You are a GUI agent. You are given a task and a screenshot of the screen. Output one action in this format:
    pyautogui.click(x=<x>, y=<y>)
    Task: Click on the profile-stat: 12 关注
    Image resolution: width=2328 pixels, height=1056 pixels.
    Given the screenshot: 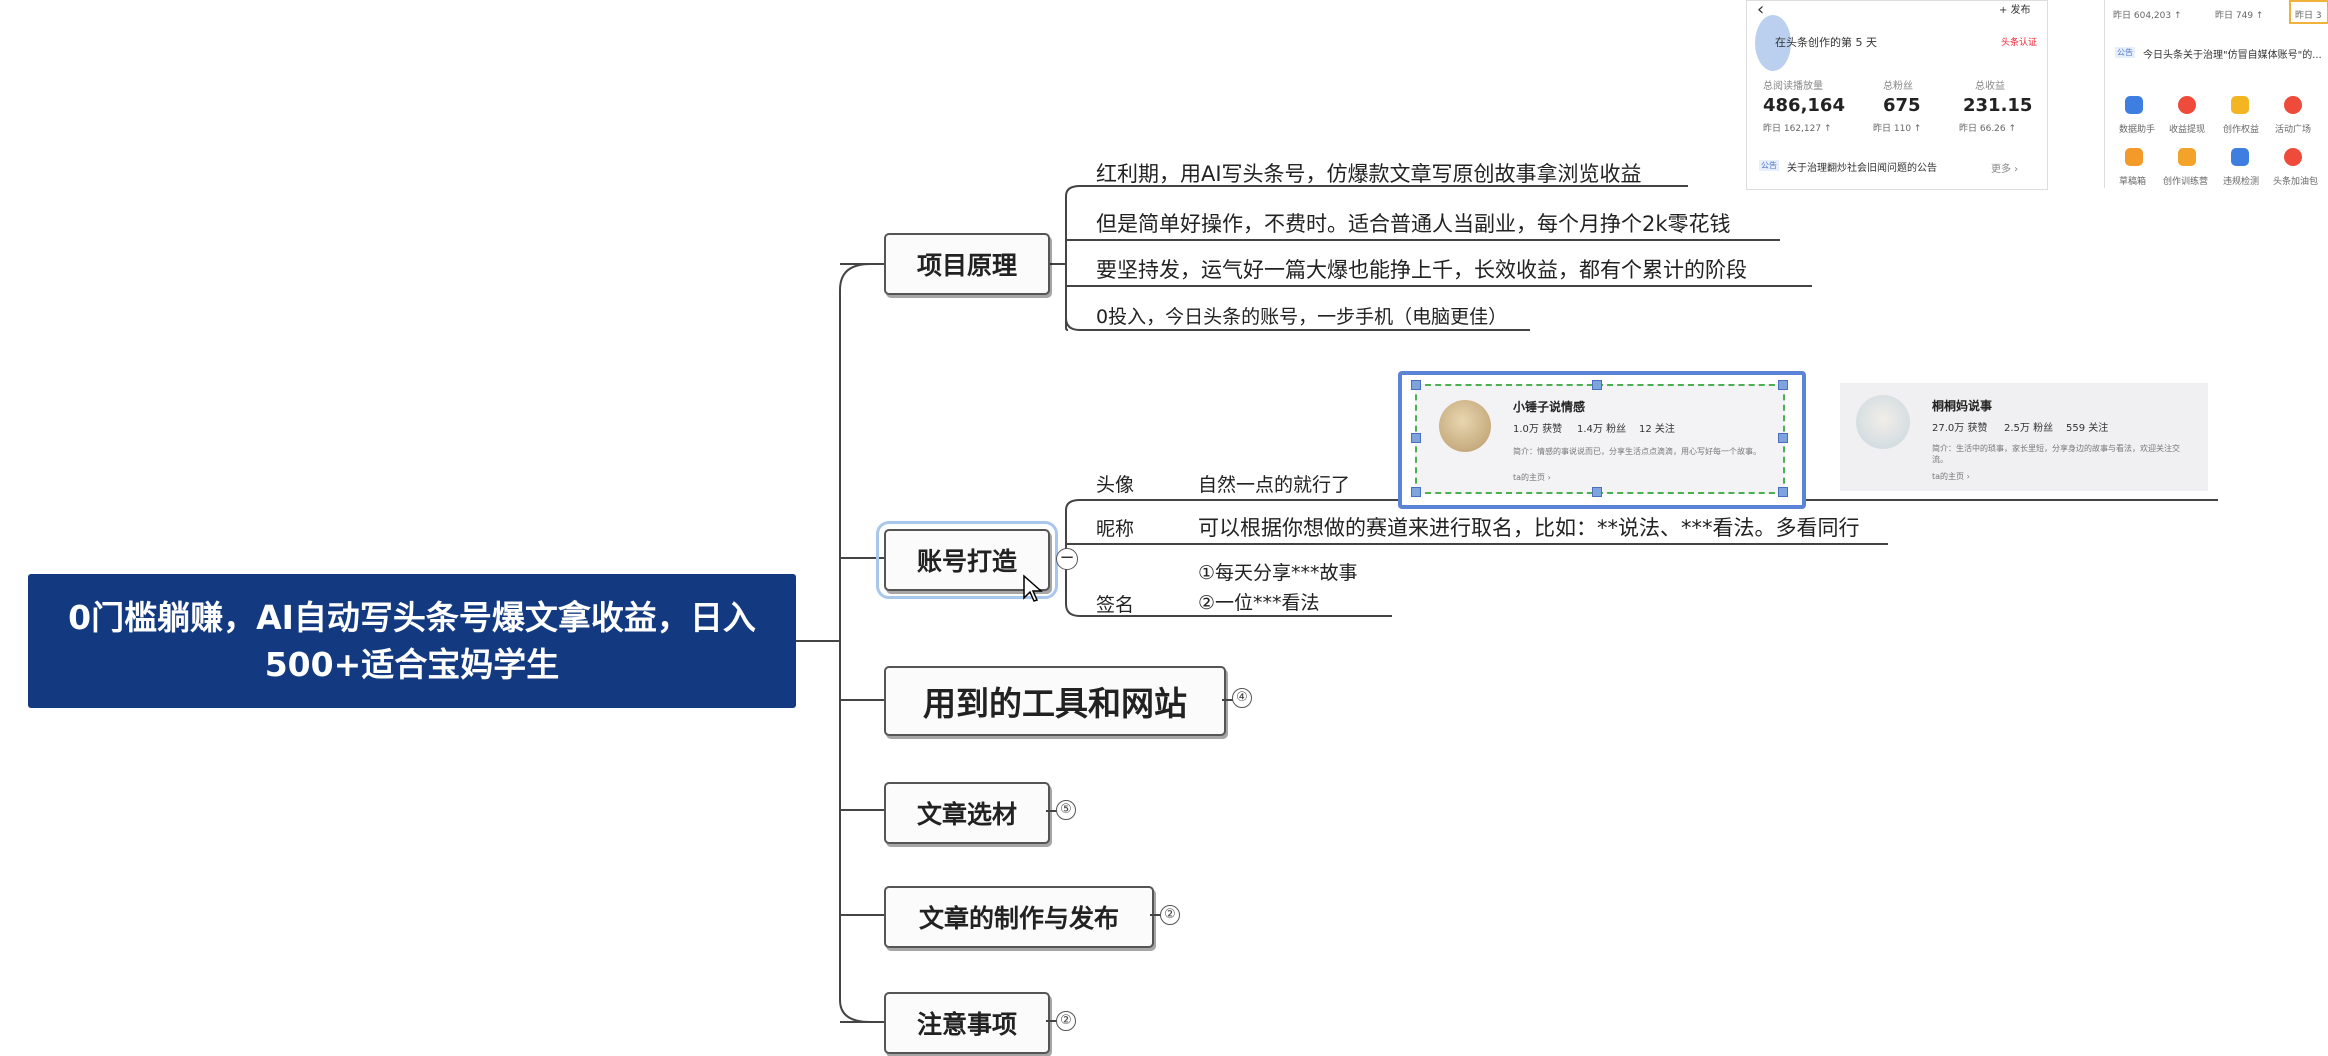 What is the action you would take?
    pyautogui.click(x=1657, y=429)
    